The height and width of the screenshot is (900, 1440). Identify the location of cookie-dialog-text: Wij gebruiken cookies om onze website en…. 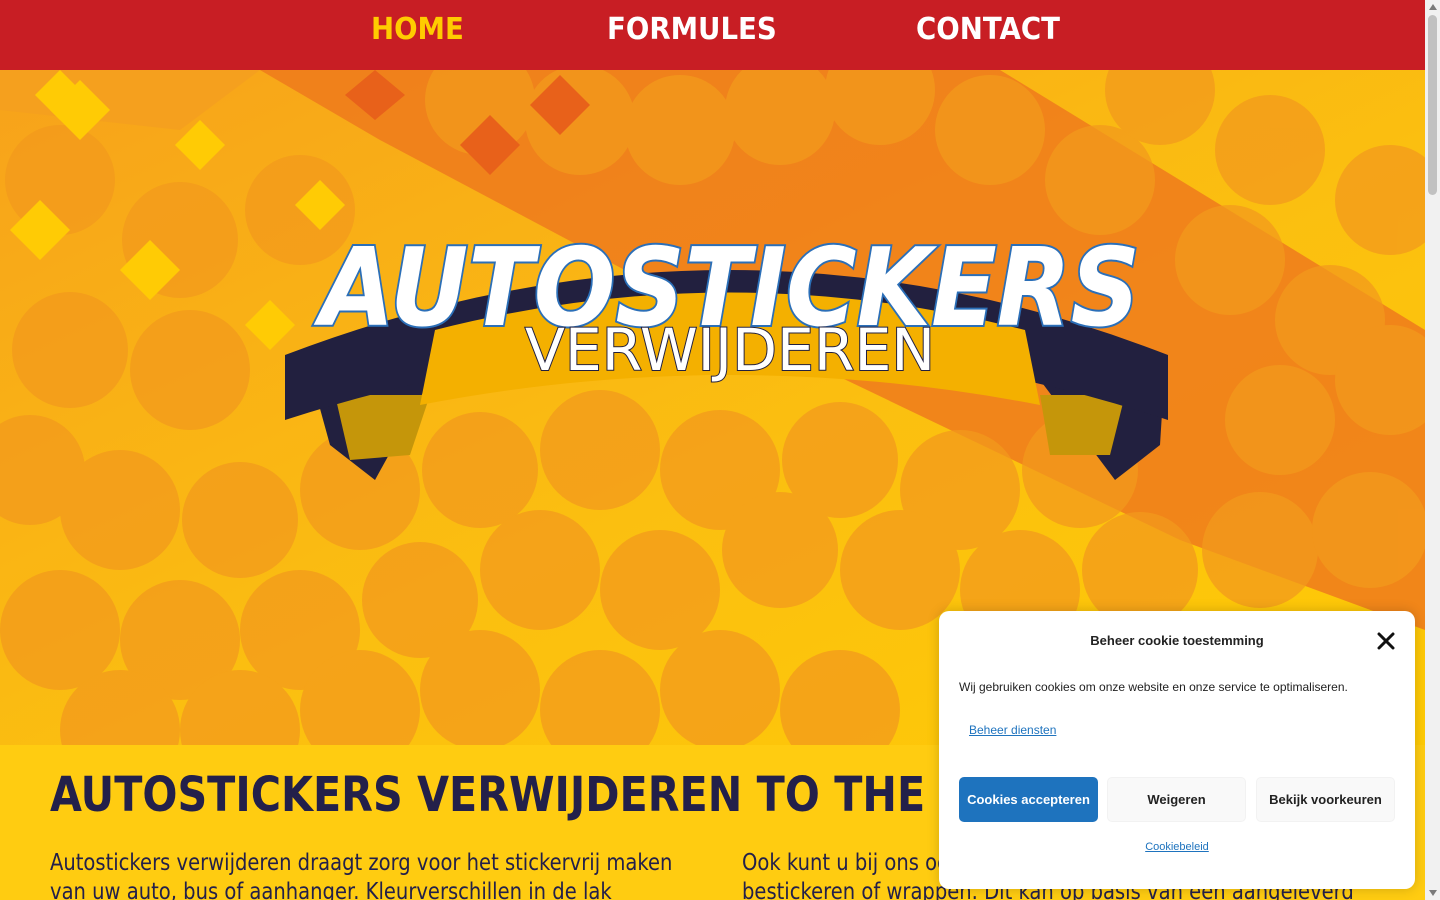
(1153, 687).